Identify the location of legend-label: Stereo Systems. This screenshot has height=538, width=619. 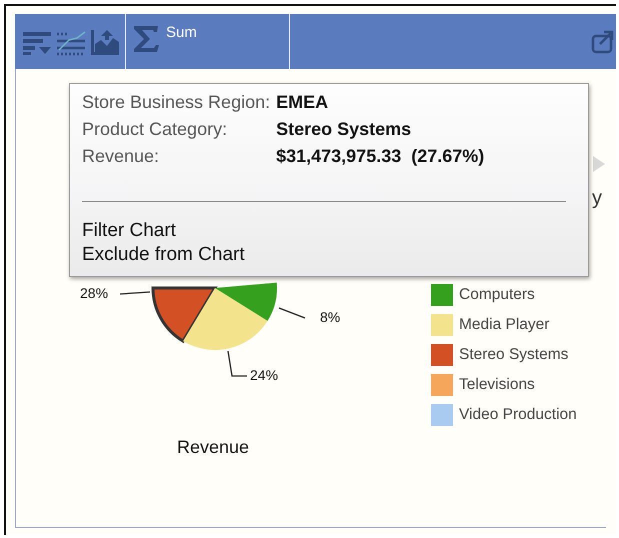
(513, 355).